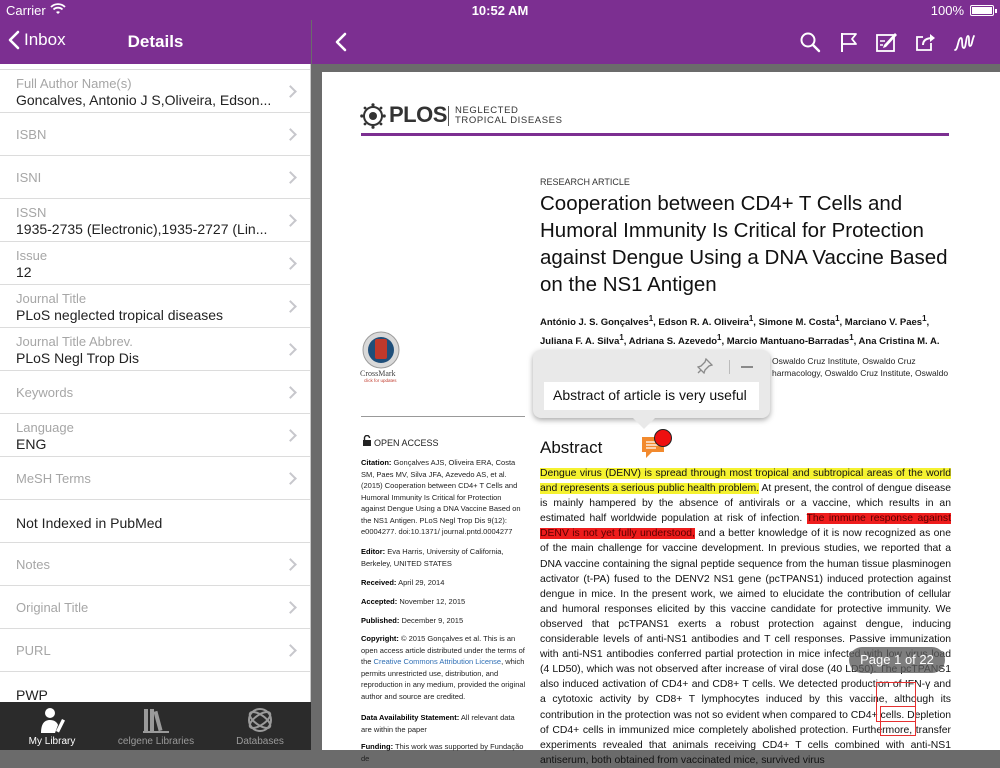 The height and width of the screenshot is (768, 1000). I want to click on search-icon, so click(810, 42).